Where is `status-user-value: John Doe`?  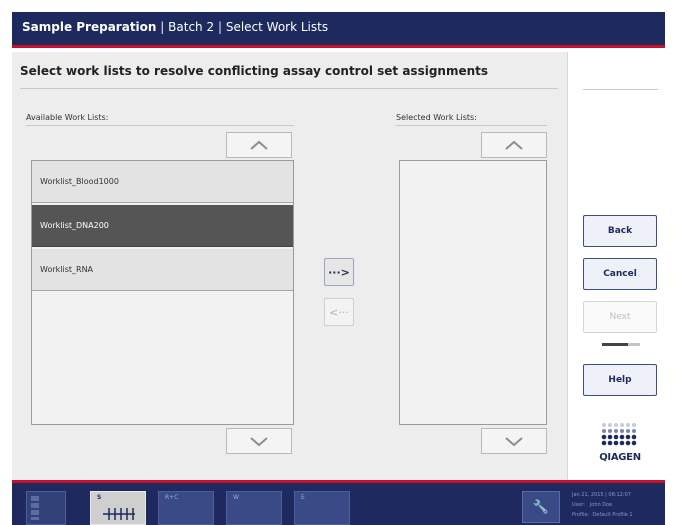 status-user-value: John Doe is located at coordinates (601, 505).